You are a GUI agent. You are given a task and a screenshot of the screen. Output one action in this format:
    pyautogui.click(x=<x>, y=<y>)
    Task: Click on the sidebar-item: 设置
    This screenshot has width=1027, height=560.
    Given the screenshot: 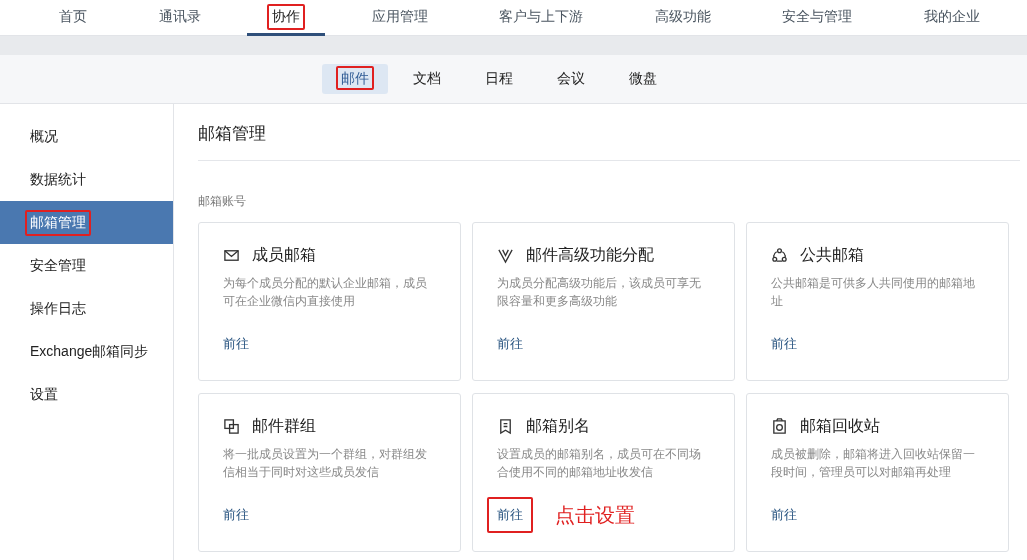 What is the action you would take?
    pyautogui.click(x=86, y=394)
    